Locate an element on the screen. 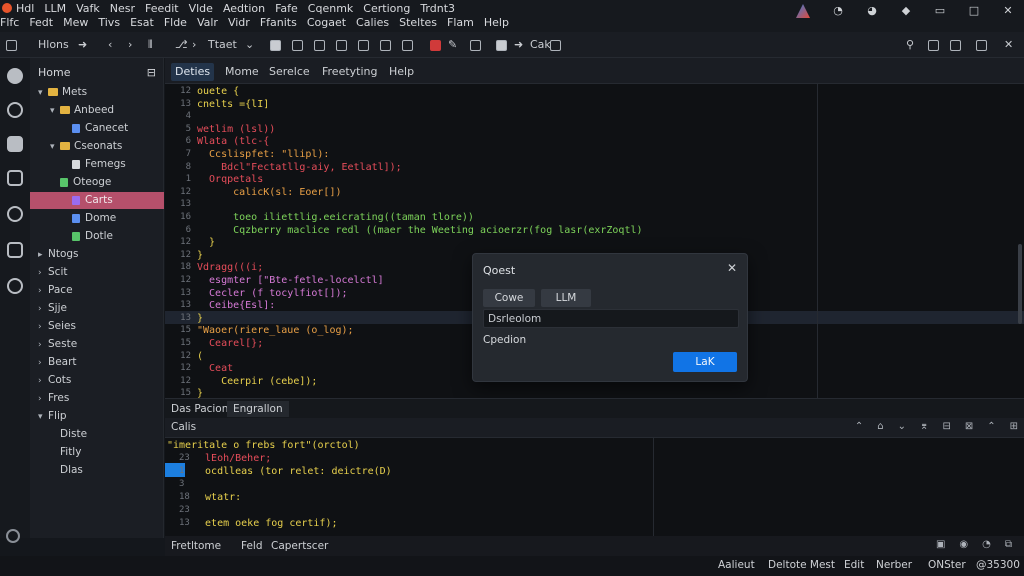 The image size is (1024, 576). menu-item: Help is located at coordinates (496, 22).